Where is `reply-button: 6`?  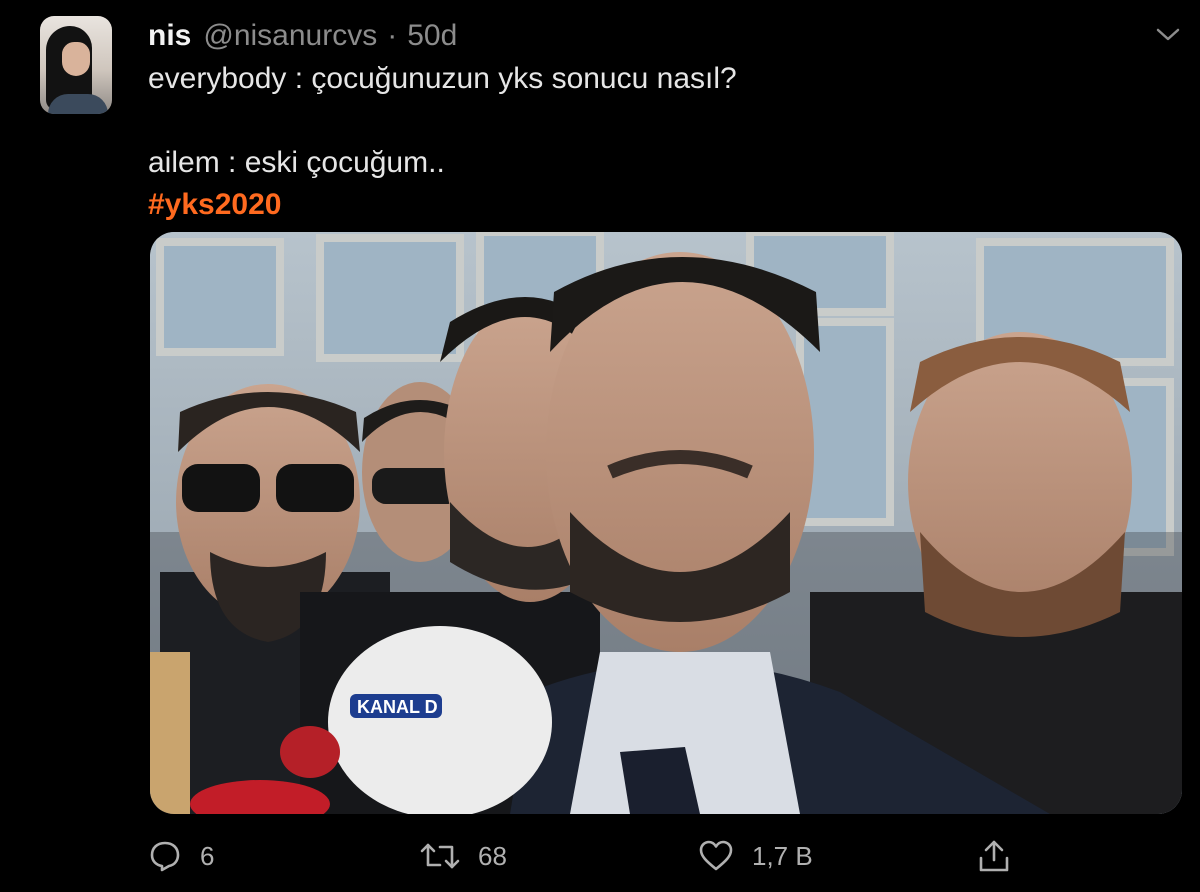
reply-button: 6 is located at coordinates (181, 856).